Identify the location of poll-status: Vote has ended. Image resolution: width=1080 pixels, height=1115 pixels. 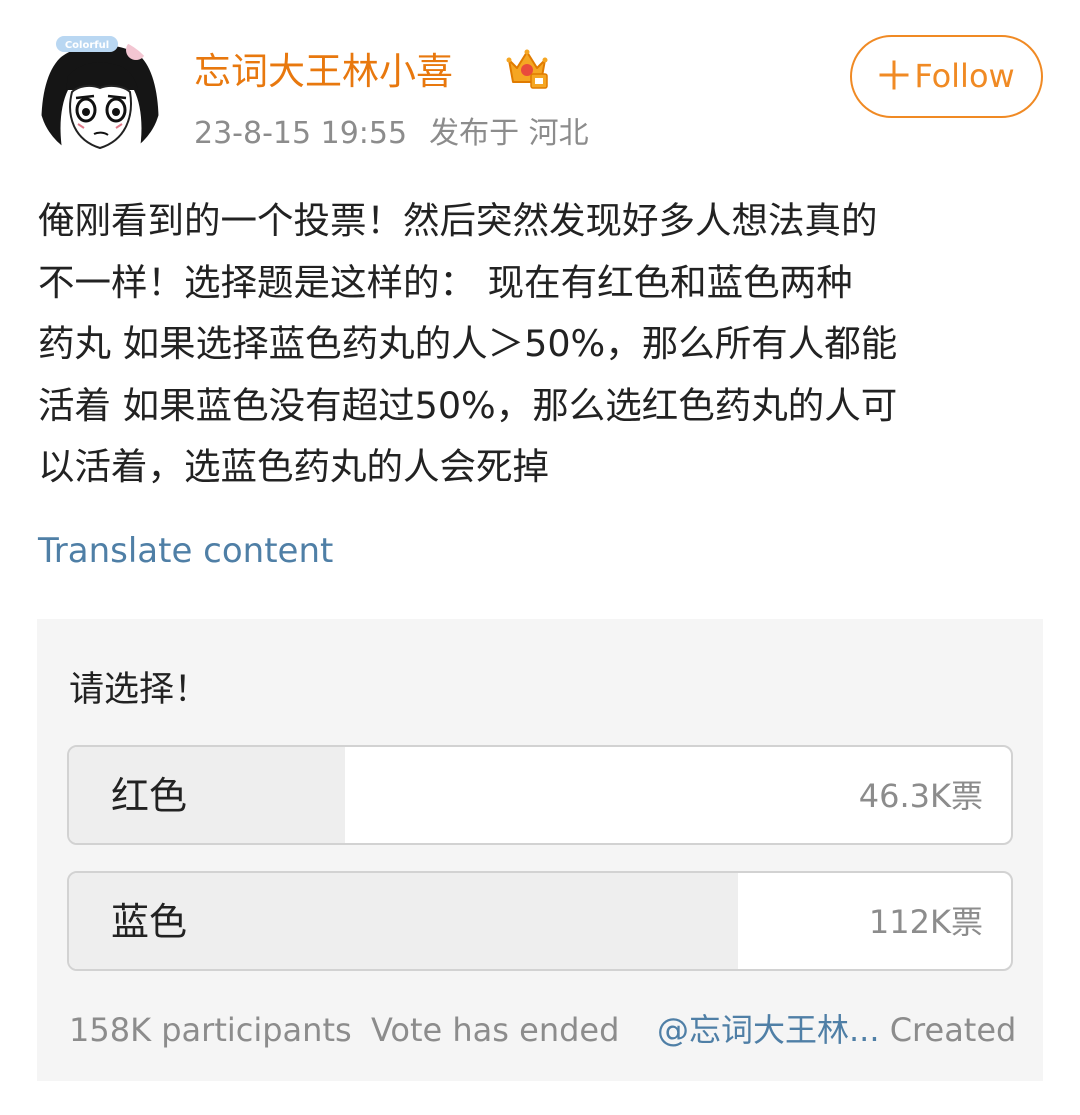
(495, 1030).